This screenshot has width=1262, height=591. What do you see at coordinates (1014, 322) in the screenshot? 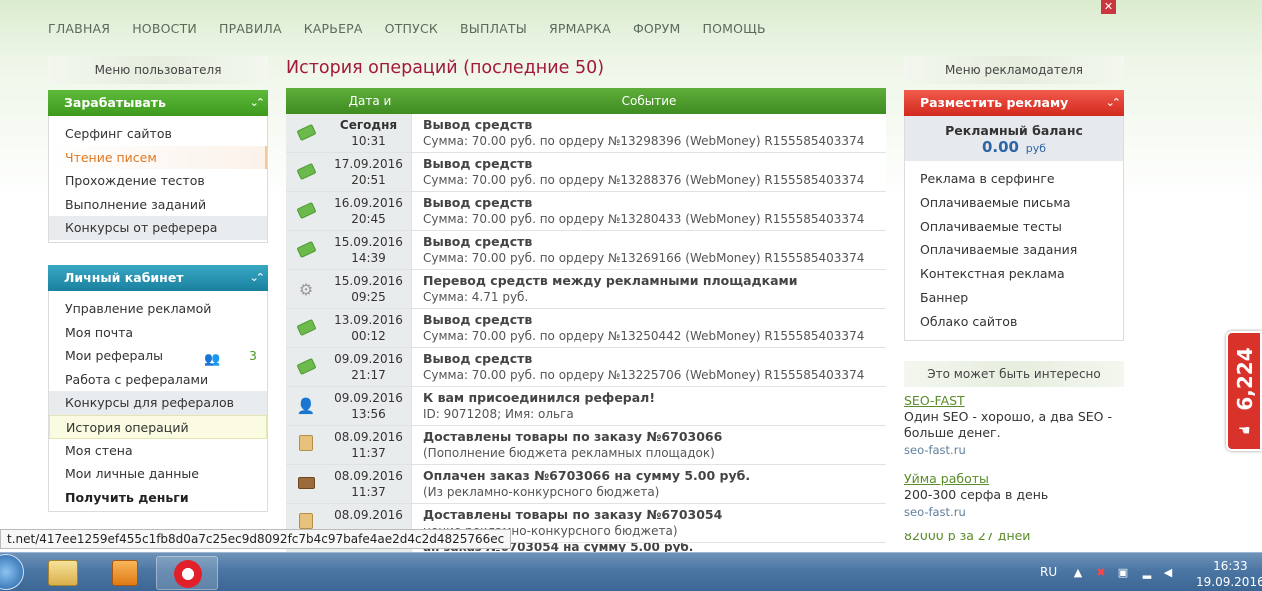
I see `adv-item-site-cloud: Облако сайтов` at bounding box center [1014, 322].